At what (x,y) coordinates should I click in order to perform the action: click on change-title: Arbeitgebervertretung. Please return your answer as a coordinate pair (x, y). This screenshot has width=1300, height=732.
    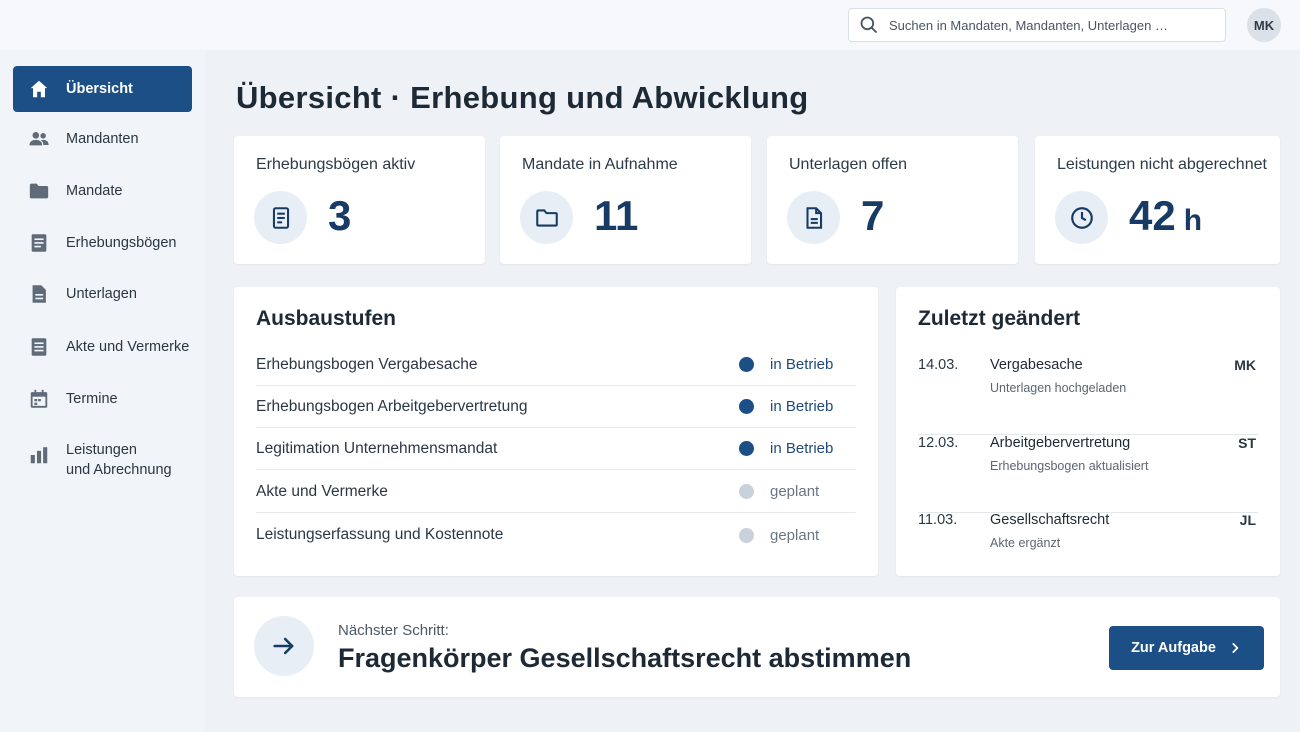
    Looking at the image, I should click on (1060, 443).